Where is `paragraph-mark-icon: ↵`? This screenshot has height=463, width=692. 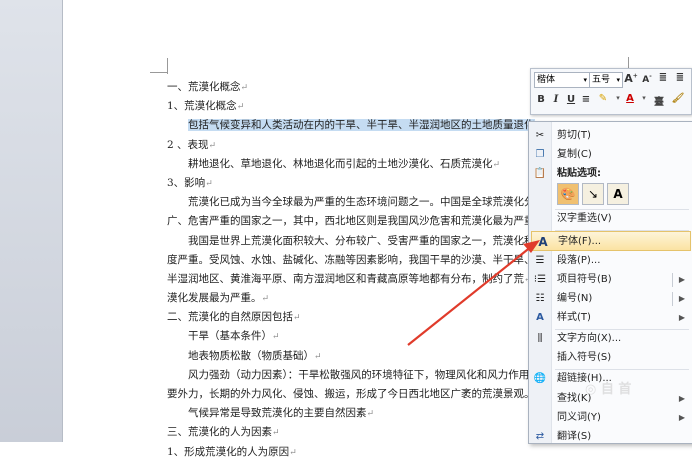
paragraph-mark-icon: ↵ is located at coordinates (293, 452).